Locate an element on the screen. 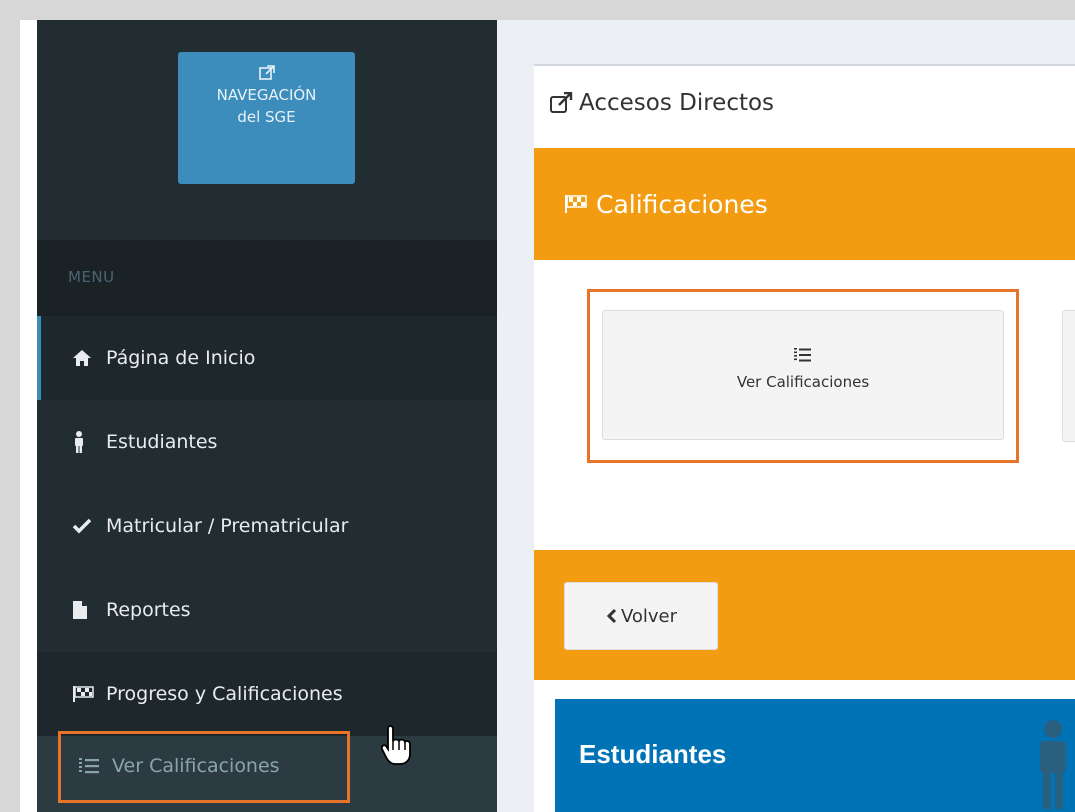  estudiantes-info-box: Estudiantes is located at coordinates (815, 755).